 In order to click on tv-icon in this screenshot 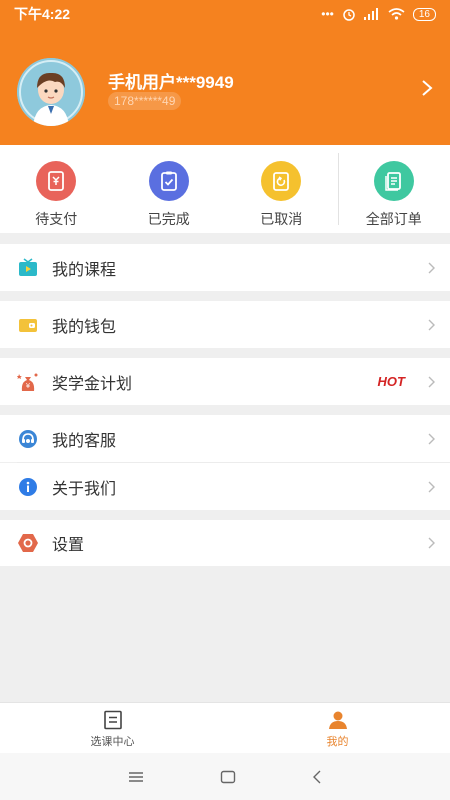, I will do `click(28, 268)`.